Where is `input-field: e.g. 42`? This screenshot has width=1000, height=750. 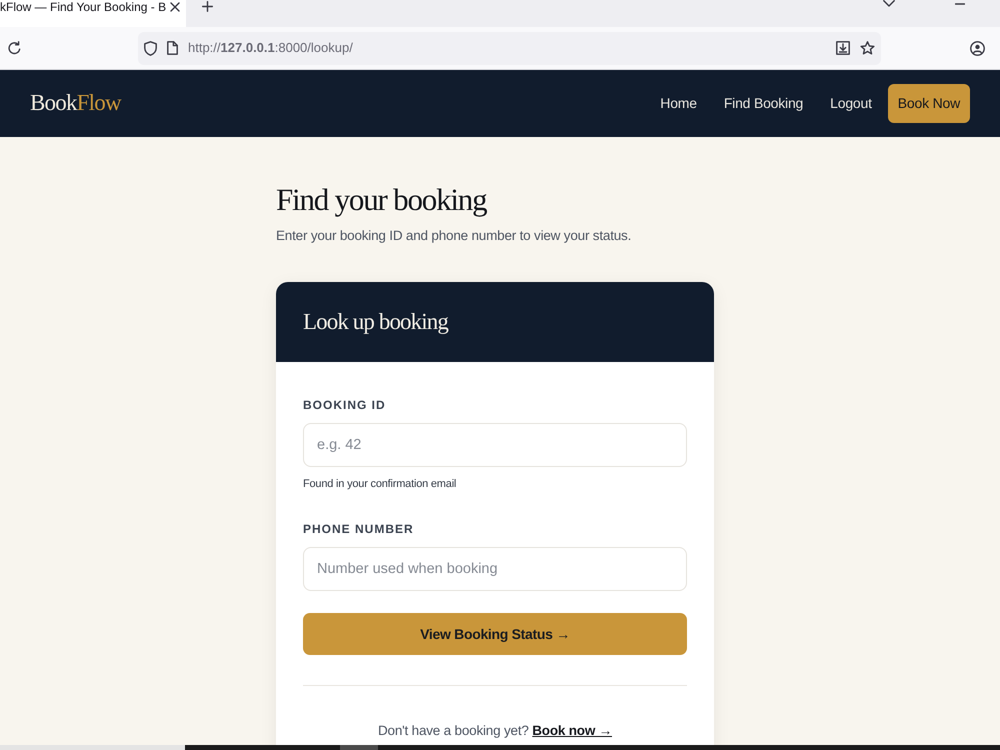
input-field: e.g. 42 is located at coordinates (495, 445).